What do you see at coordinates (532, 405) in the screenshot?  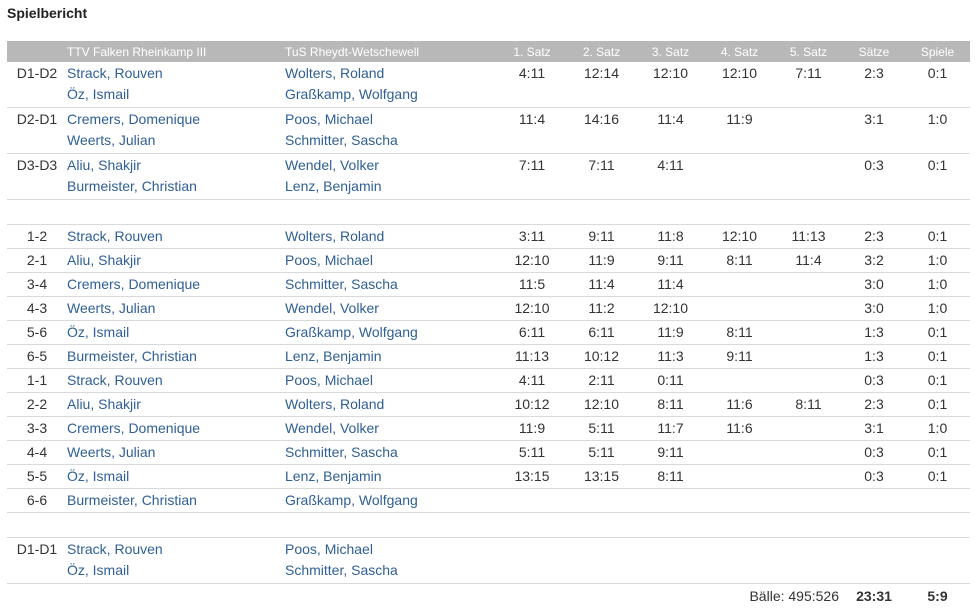 I see `set-1-score: 10:12` at bounding box center [532, 405].